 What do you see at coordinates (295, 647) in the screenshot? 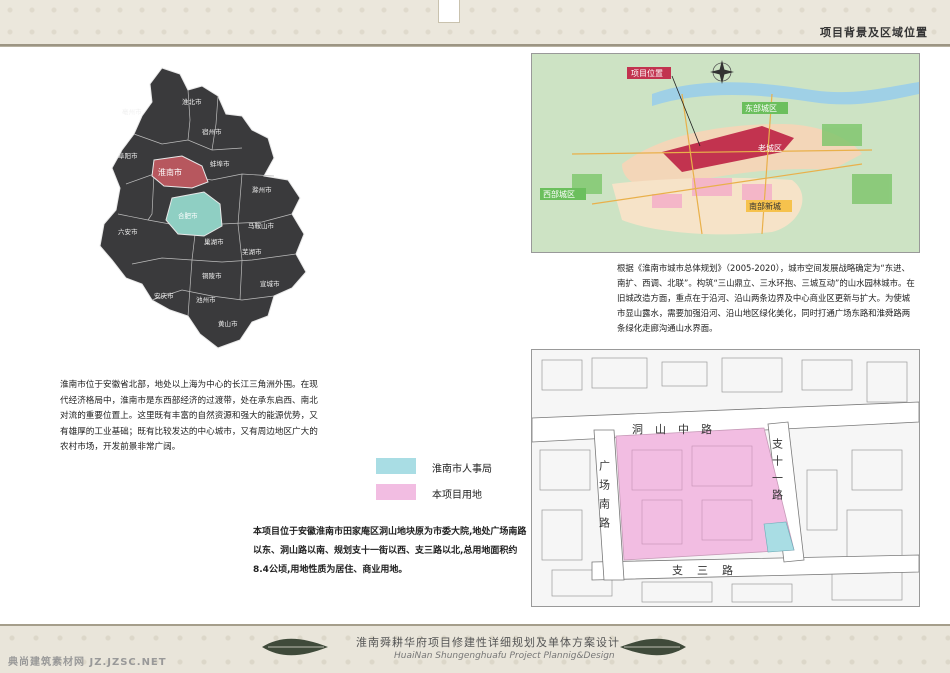
I see `leaf-ornament-left-icon` at bounding box center [295, 647].